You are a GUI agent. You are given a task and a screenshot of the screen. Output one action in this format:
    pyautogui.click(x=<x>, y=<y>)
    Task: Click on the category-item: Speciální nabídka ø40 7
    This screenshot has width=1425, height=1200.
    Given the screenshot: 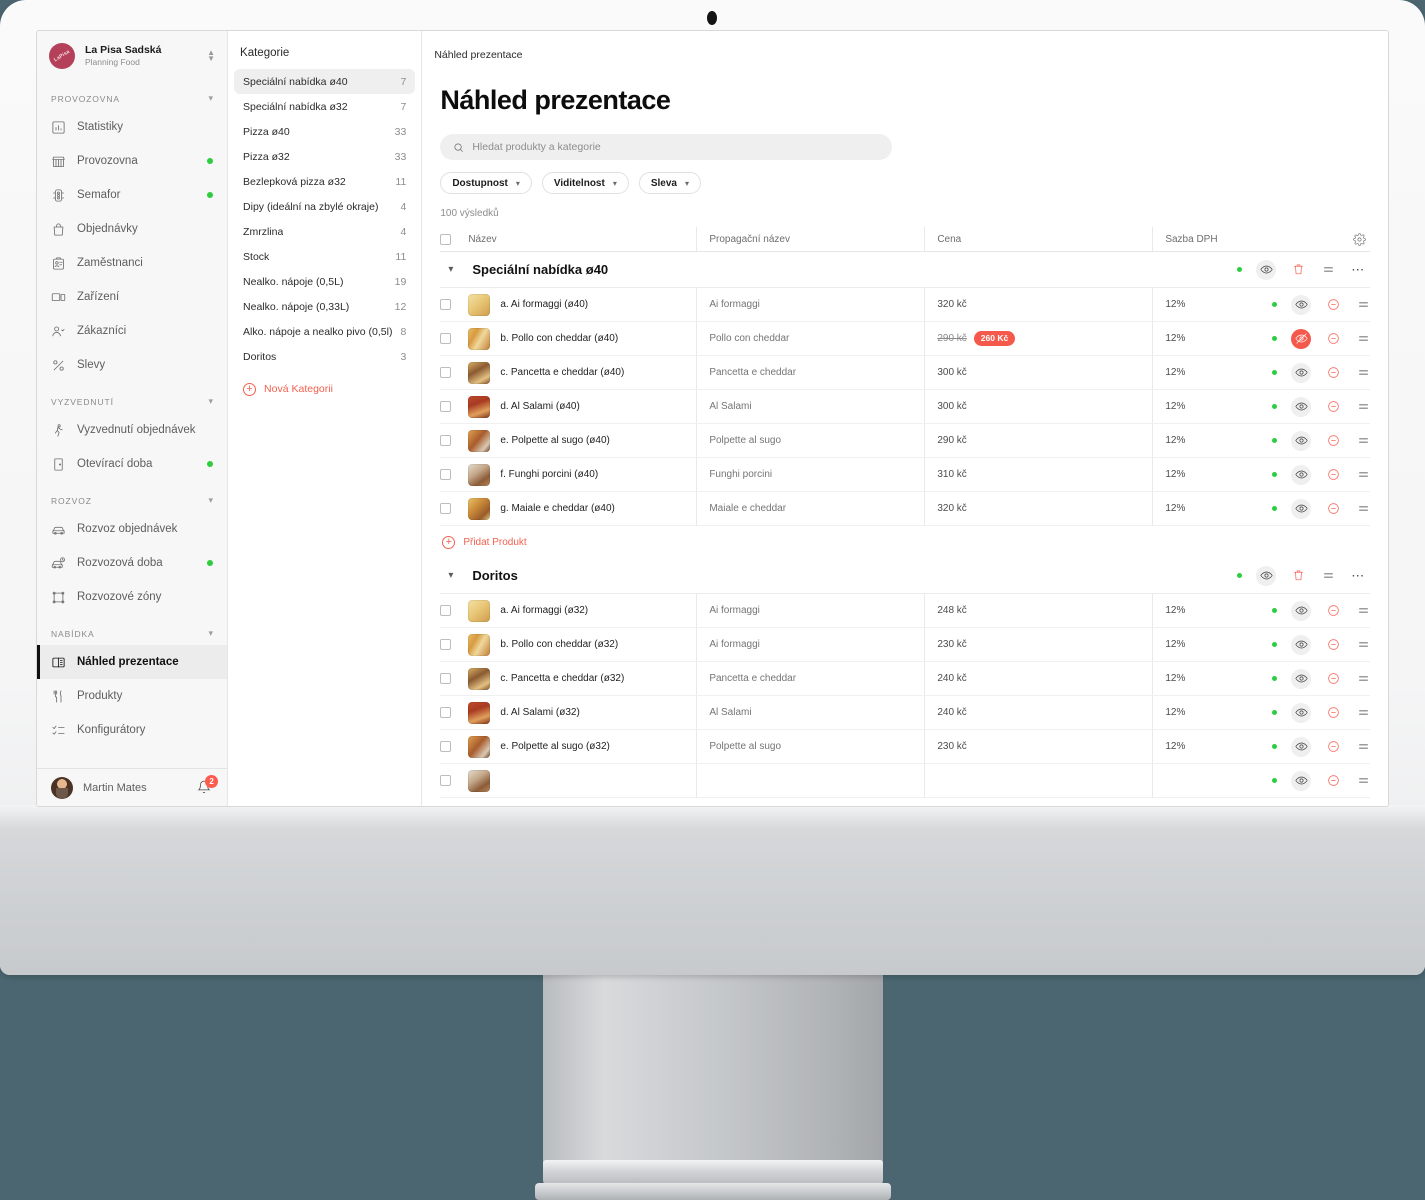 What is the action you would take?
    pyautogui.click(x=325, y=81)
    